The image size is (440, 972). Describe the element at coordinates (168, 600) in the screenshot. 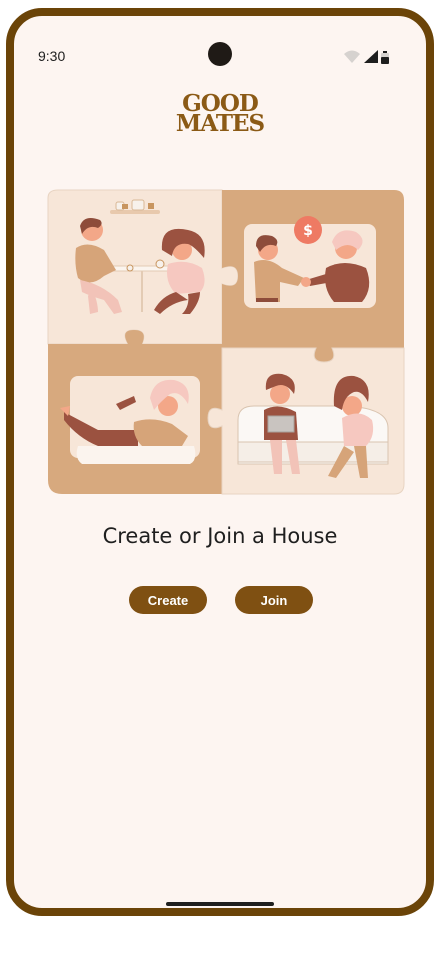

I see `create-house-button: Create` at that location.